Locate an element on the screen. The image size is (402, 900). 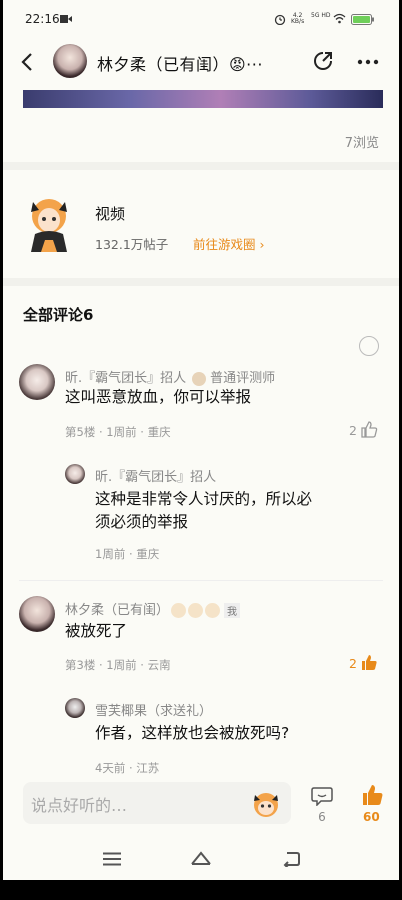
menu-icon is located at coordinates (112, 859).